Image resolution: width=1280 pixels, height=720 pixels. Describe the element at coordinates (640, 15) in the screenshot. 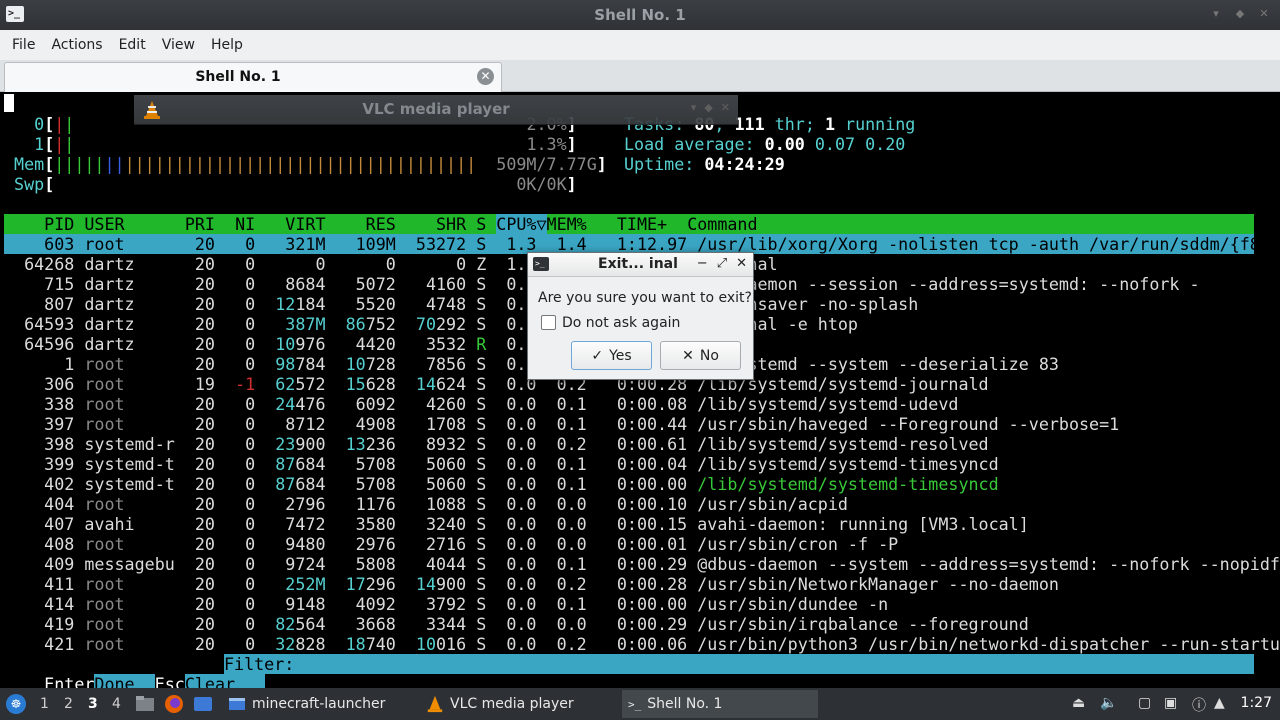

I see `window-titlebar: >_ Shell No. 1 ▾ ◆ ✕` at that location.